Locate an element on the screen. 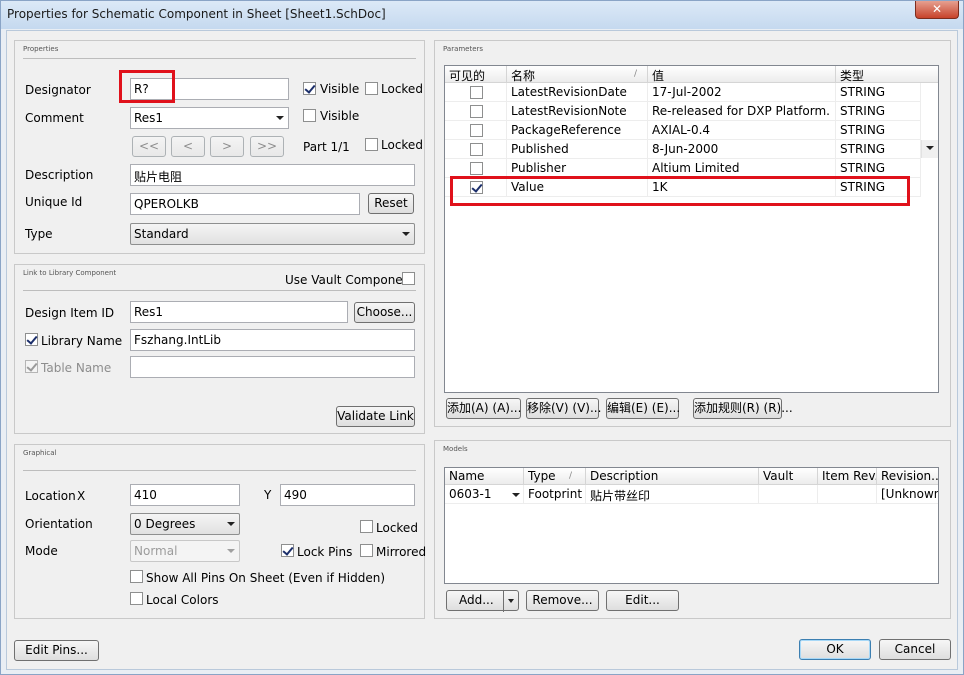 The width and height of the screenshot is (964, 675). col-visible: 可见的 is located at coordinates (476, 74).